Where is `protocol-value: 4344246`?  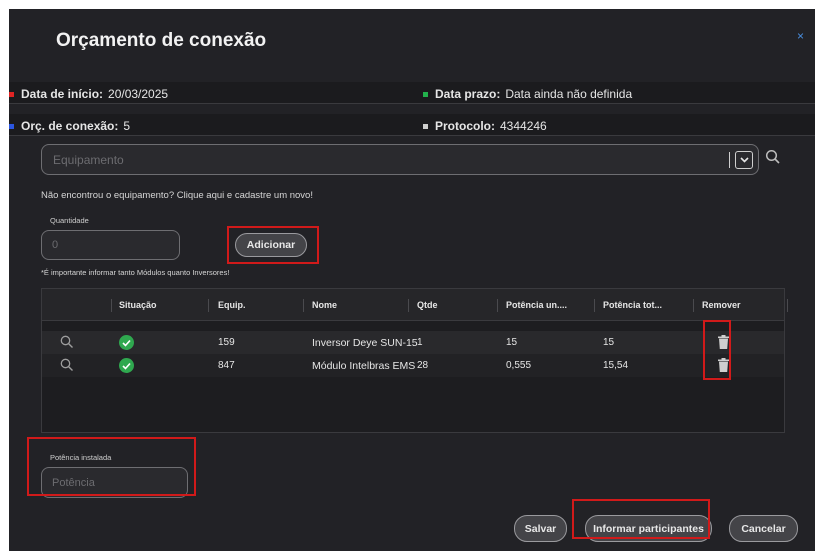 protocol-value: 4344246 is located at coordinates (523, 126).